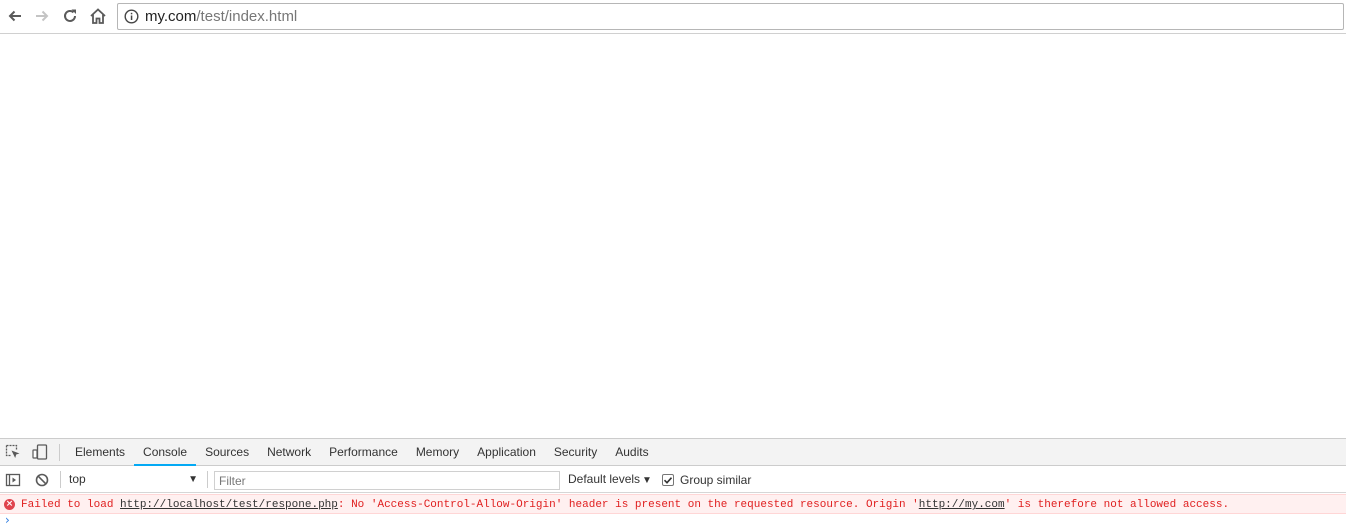  I want to click on reload-icon, so click(70, 15).